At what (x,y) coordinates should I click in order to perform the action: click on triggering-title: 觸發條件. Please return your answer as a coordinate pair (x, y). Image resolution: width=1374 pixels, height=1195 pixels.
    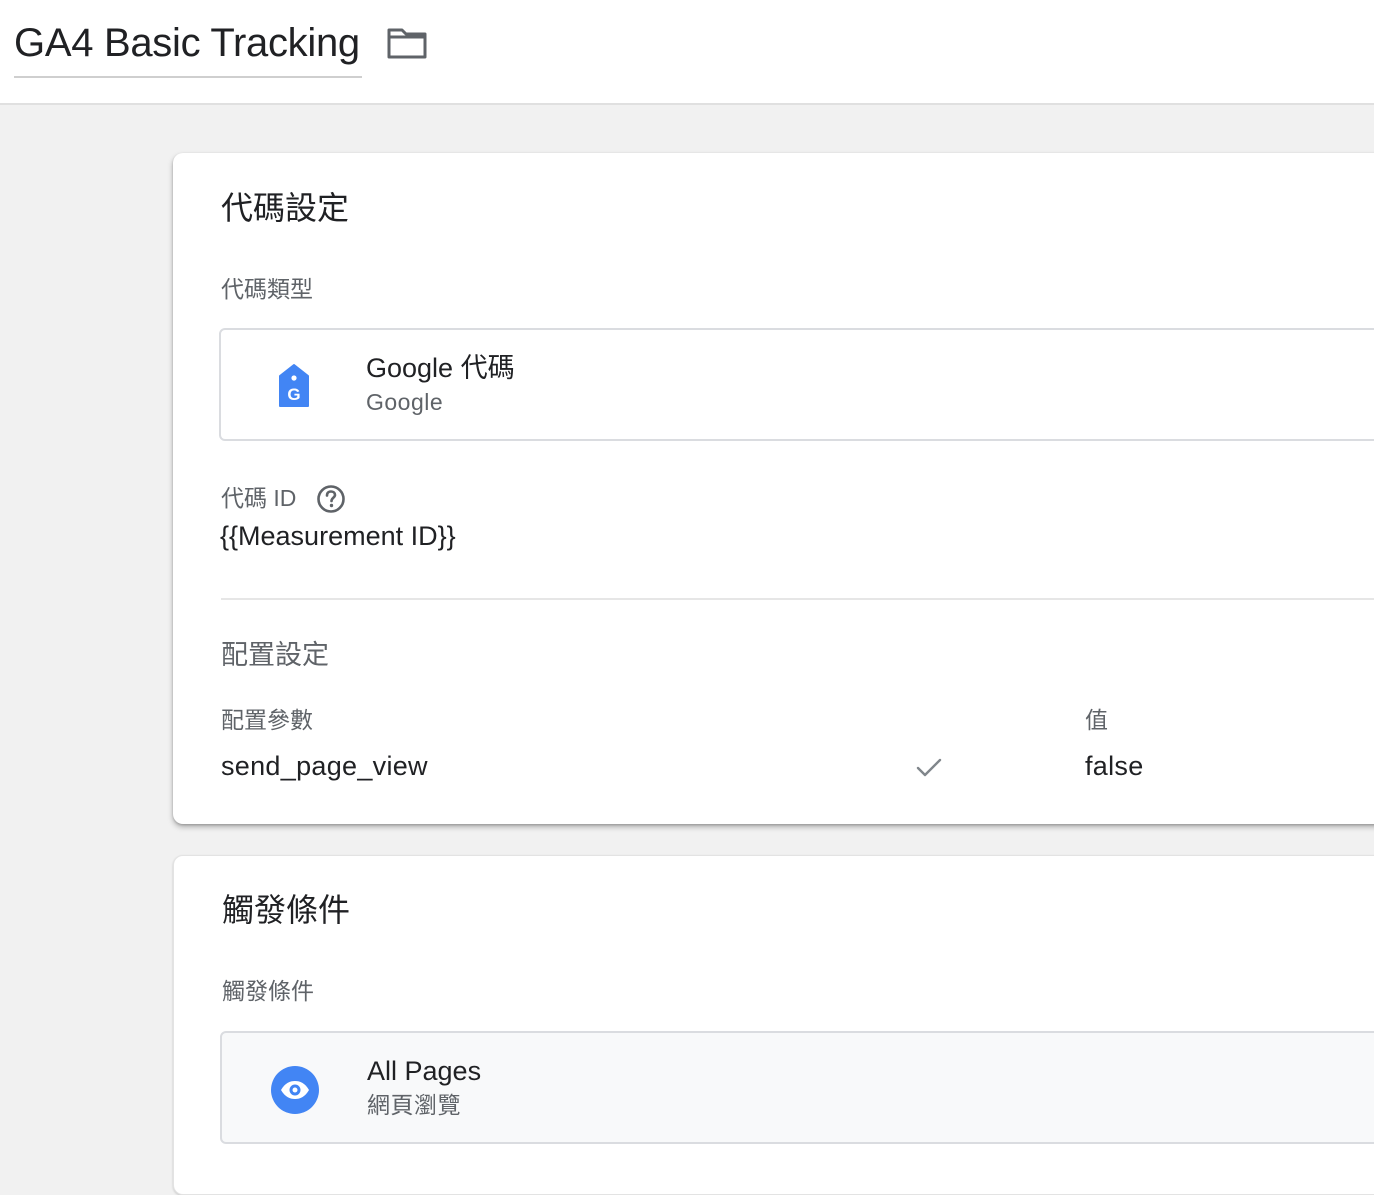
    Looking at the image, I should click on (286, 910).